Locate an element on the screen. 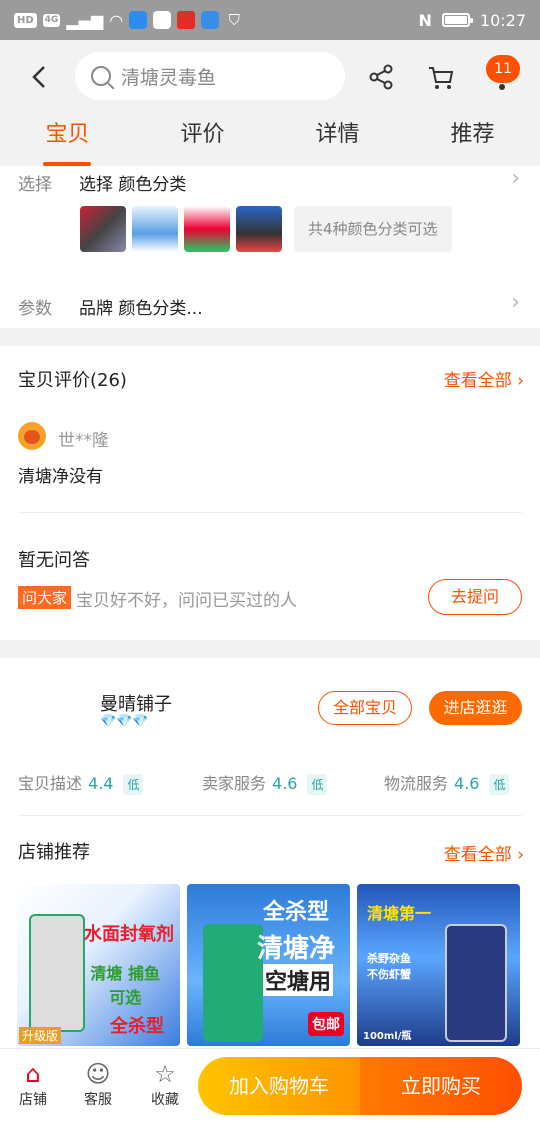 This screenshot has height=1122, width=540. ask-prompt: 宝贝好不好，问问已买过的人 is located at coordinates (186, 601).